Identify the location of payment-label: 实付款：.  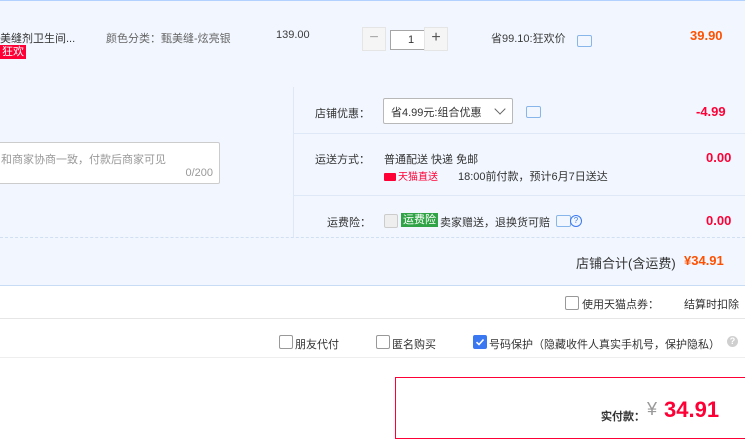
(623, 417).